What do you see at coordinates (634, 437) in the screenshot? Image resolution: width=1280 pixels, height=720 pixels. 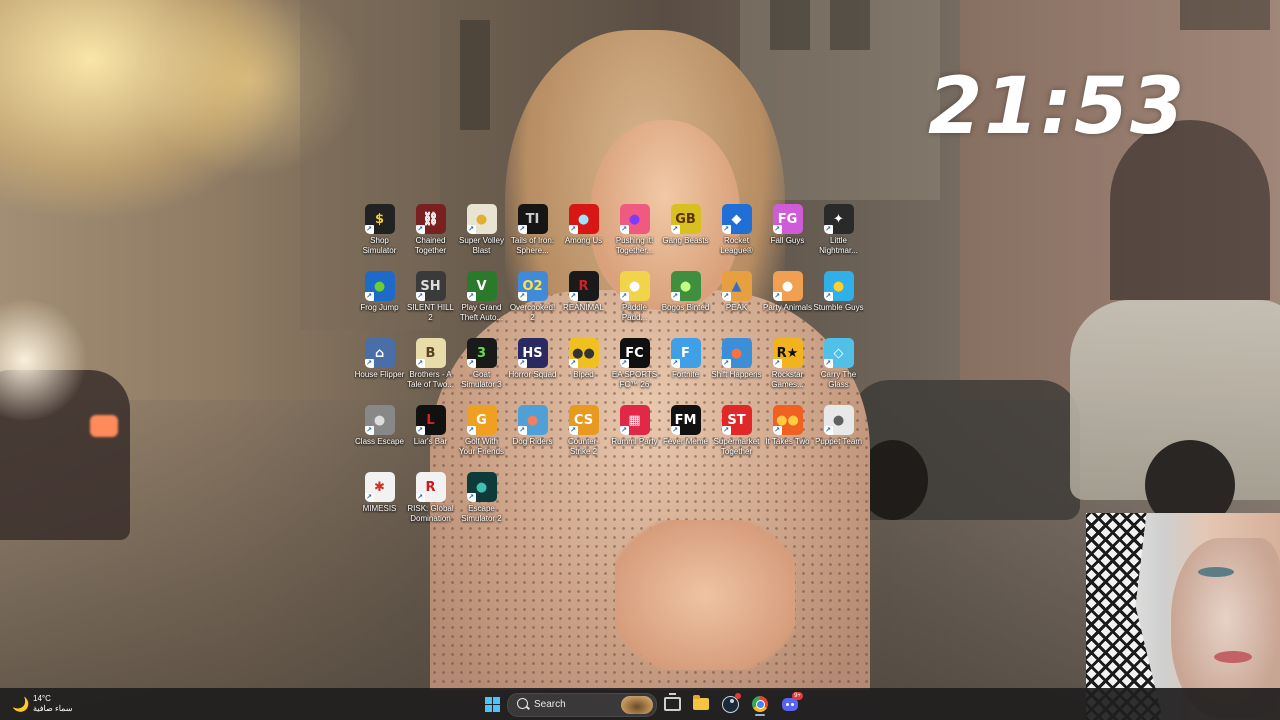 I see `desktop-shortcut: ▦ ↗ Rummi Party` at bounding box center [634, 437].